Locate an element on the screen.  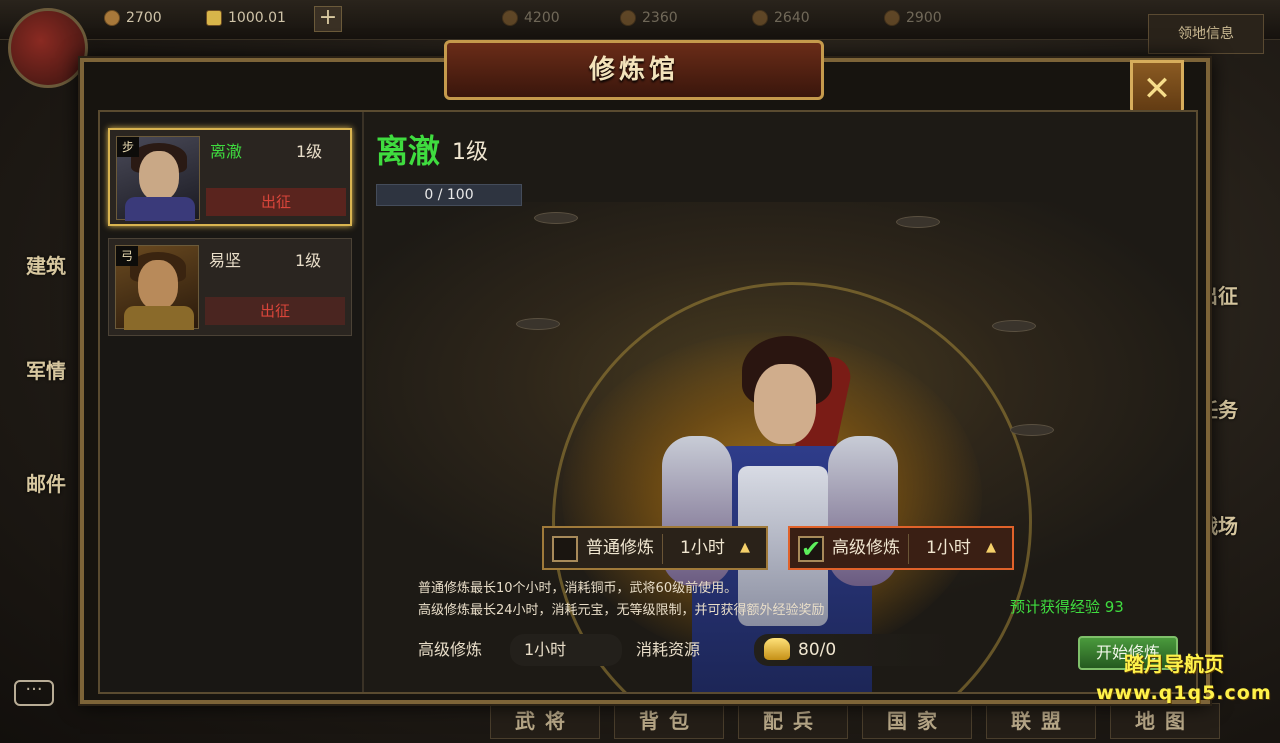
close-x-icon: ✕ is located at coordinates (1157, 89).